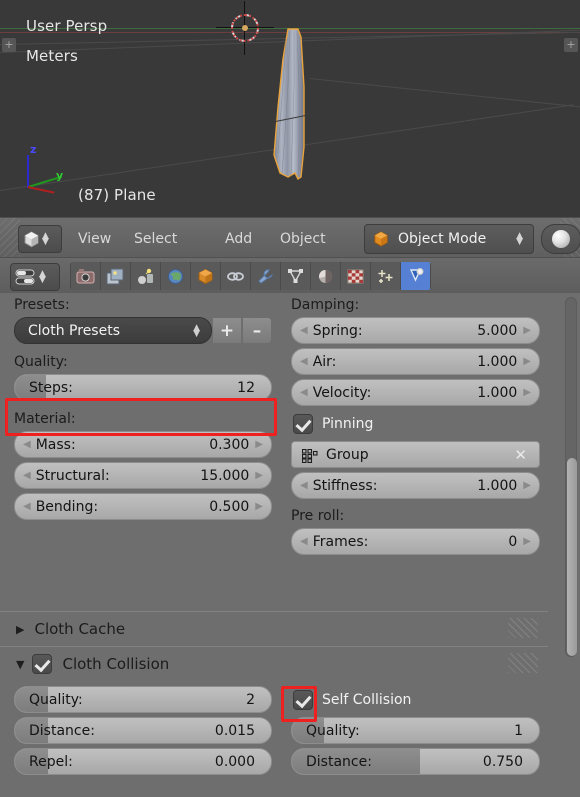 This screenshot has width=580, height=797. Describe the element at coordinates (85, 276) in the screenshot. I see `render-tab` at that location.